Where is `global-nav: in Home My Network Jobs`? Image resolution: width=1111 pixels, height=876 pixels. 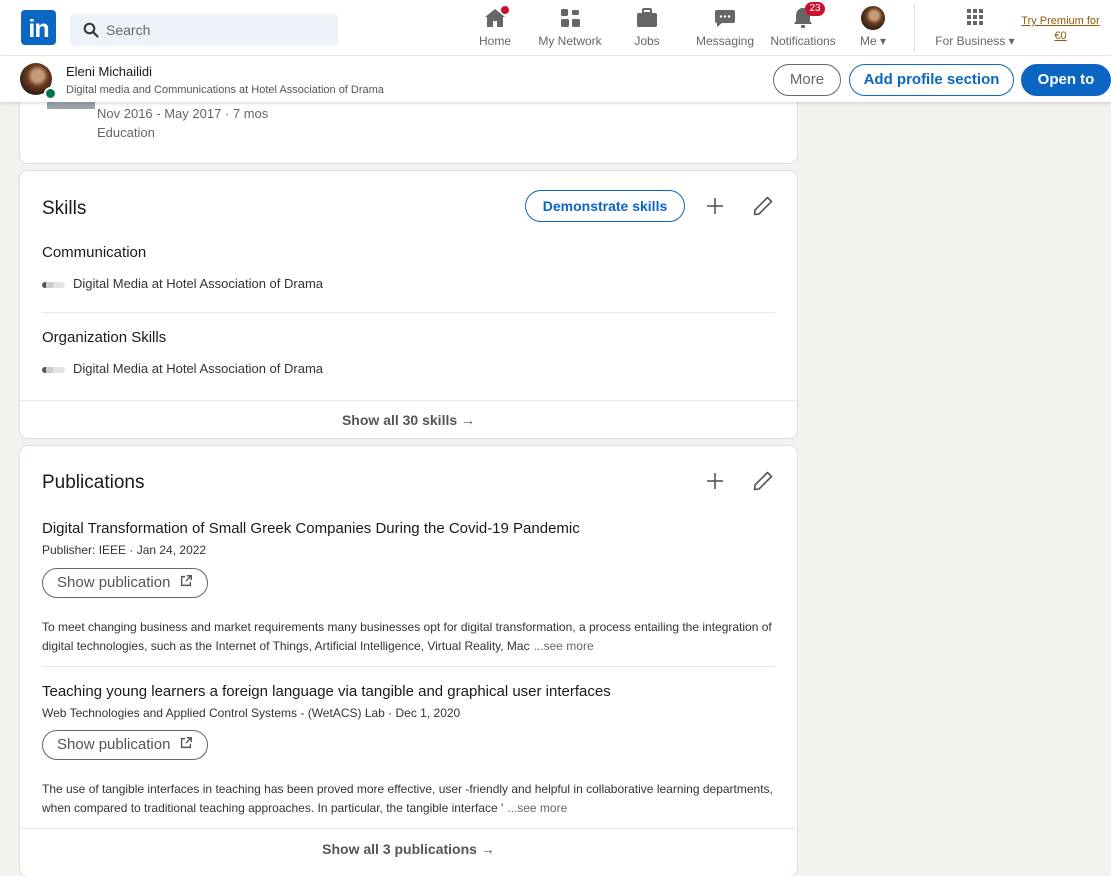 global-nav: in Home My Network Jobs is located at coordinates (555, 28).